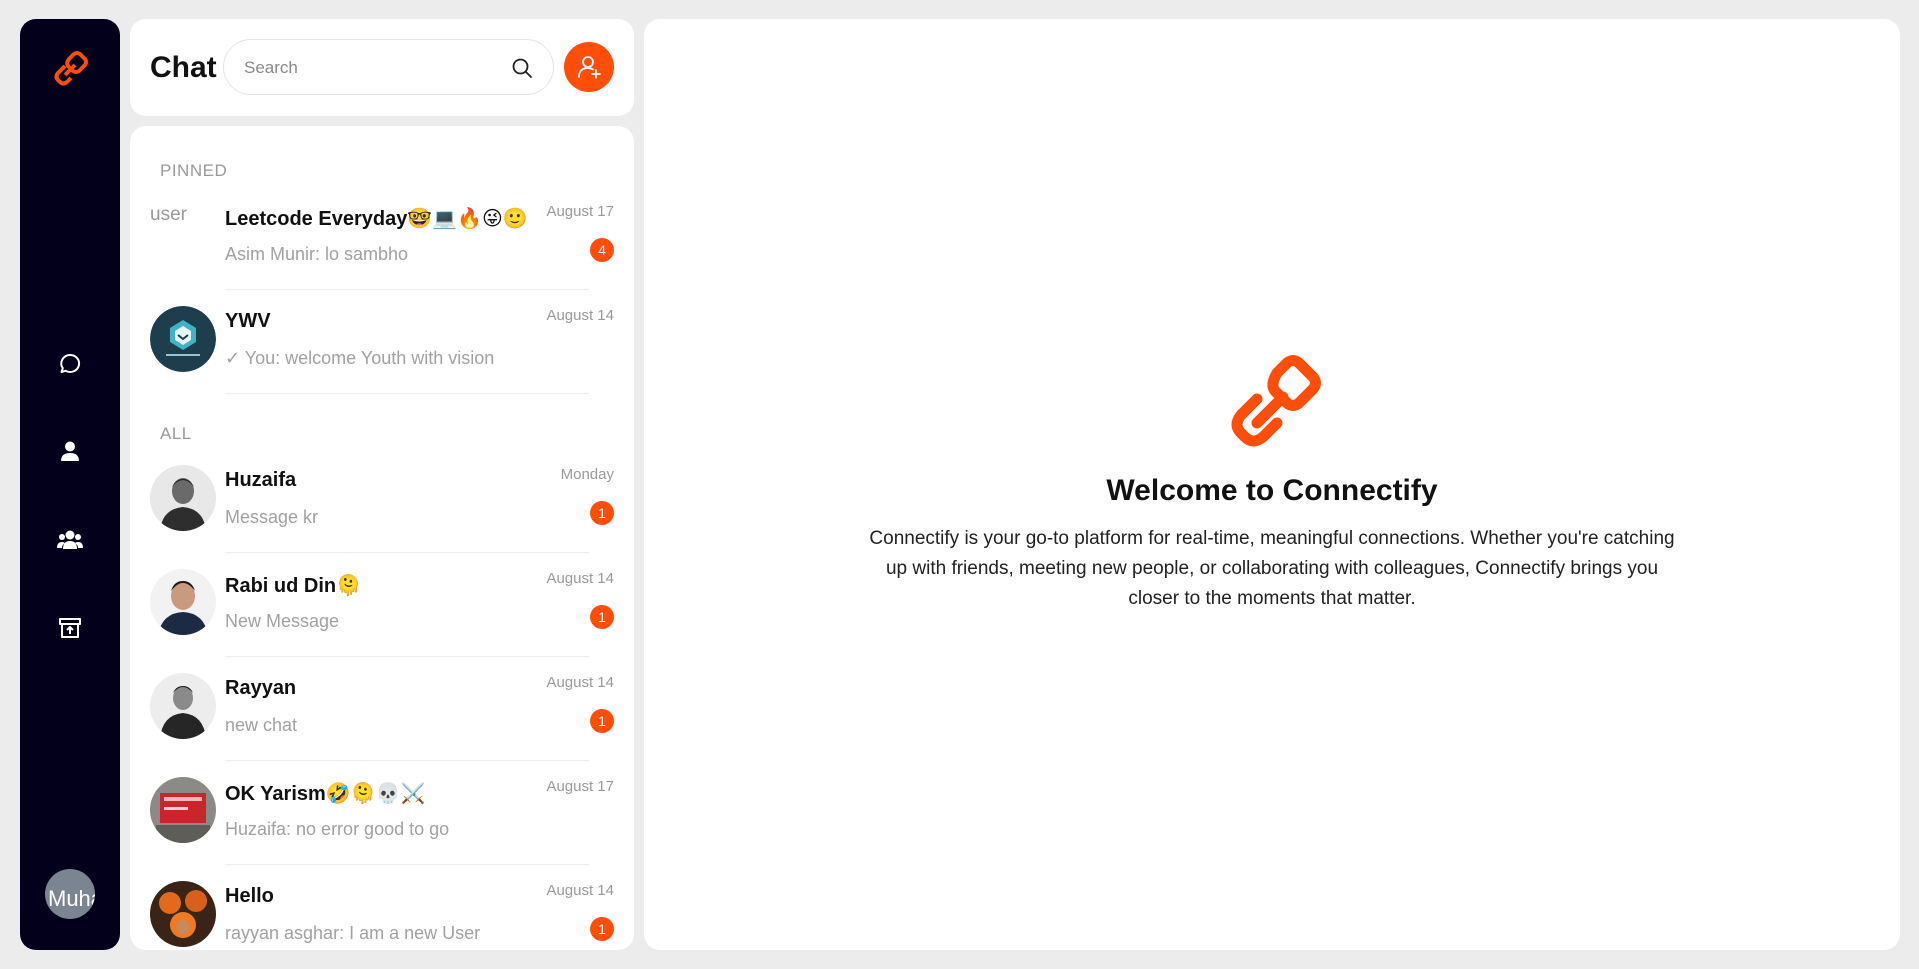 The width and height of the screenshot is (1919, 969). I want to click on search-box, so click(388, 67).